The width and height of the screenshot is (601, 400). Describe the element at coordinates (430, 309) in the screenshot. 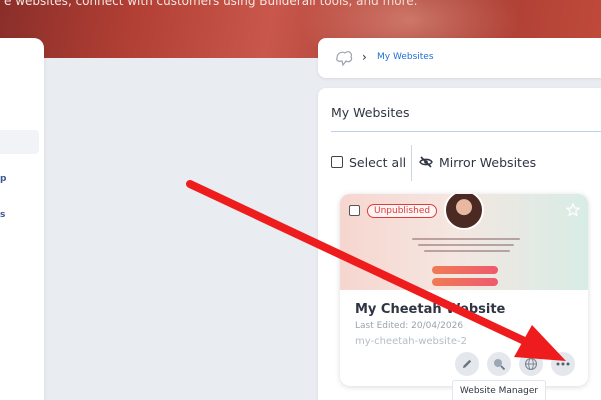

I see `website-name: My Cheetah Website` at that location.